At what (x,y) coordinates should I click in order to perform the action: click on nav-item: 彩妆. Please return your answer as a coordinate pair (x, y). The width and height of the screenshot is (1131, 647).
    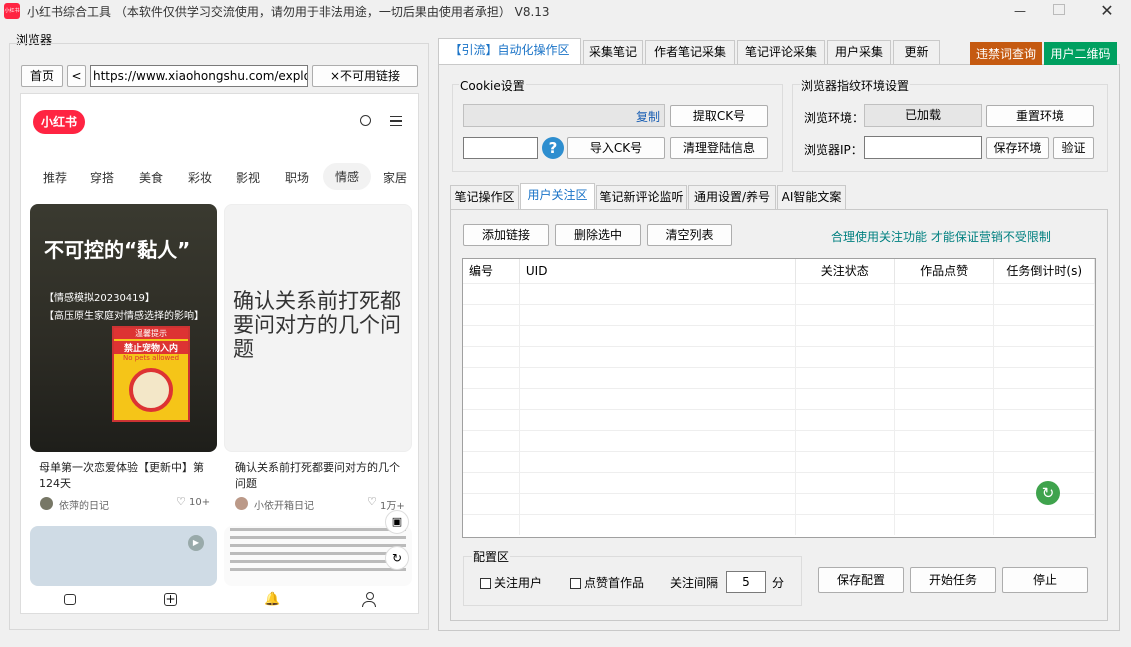
    Looking at the image, I should click on (200, 177).